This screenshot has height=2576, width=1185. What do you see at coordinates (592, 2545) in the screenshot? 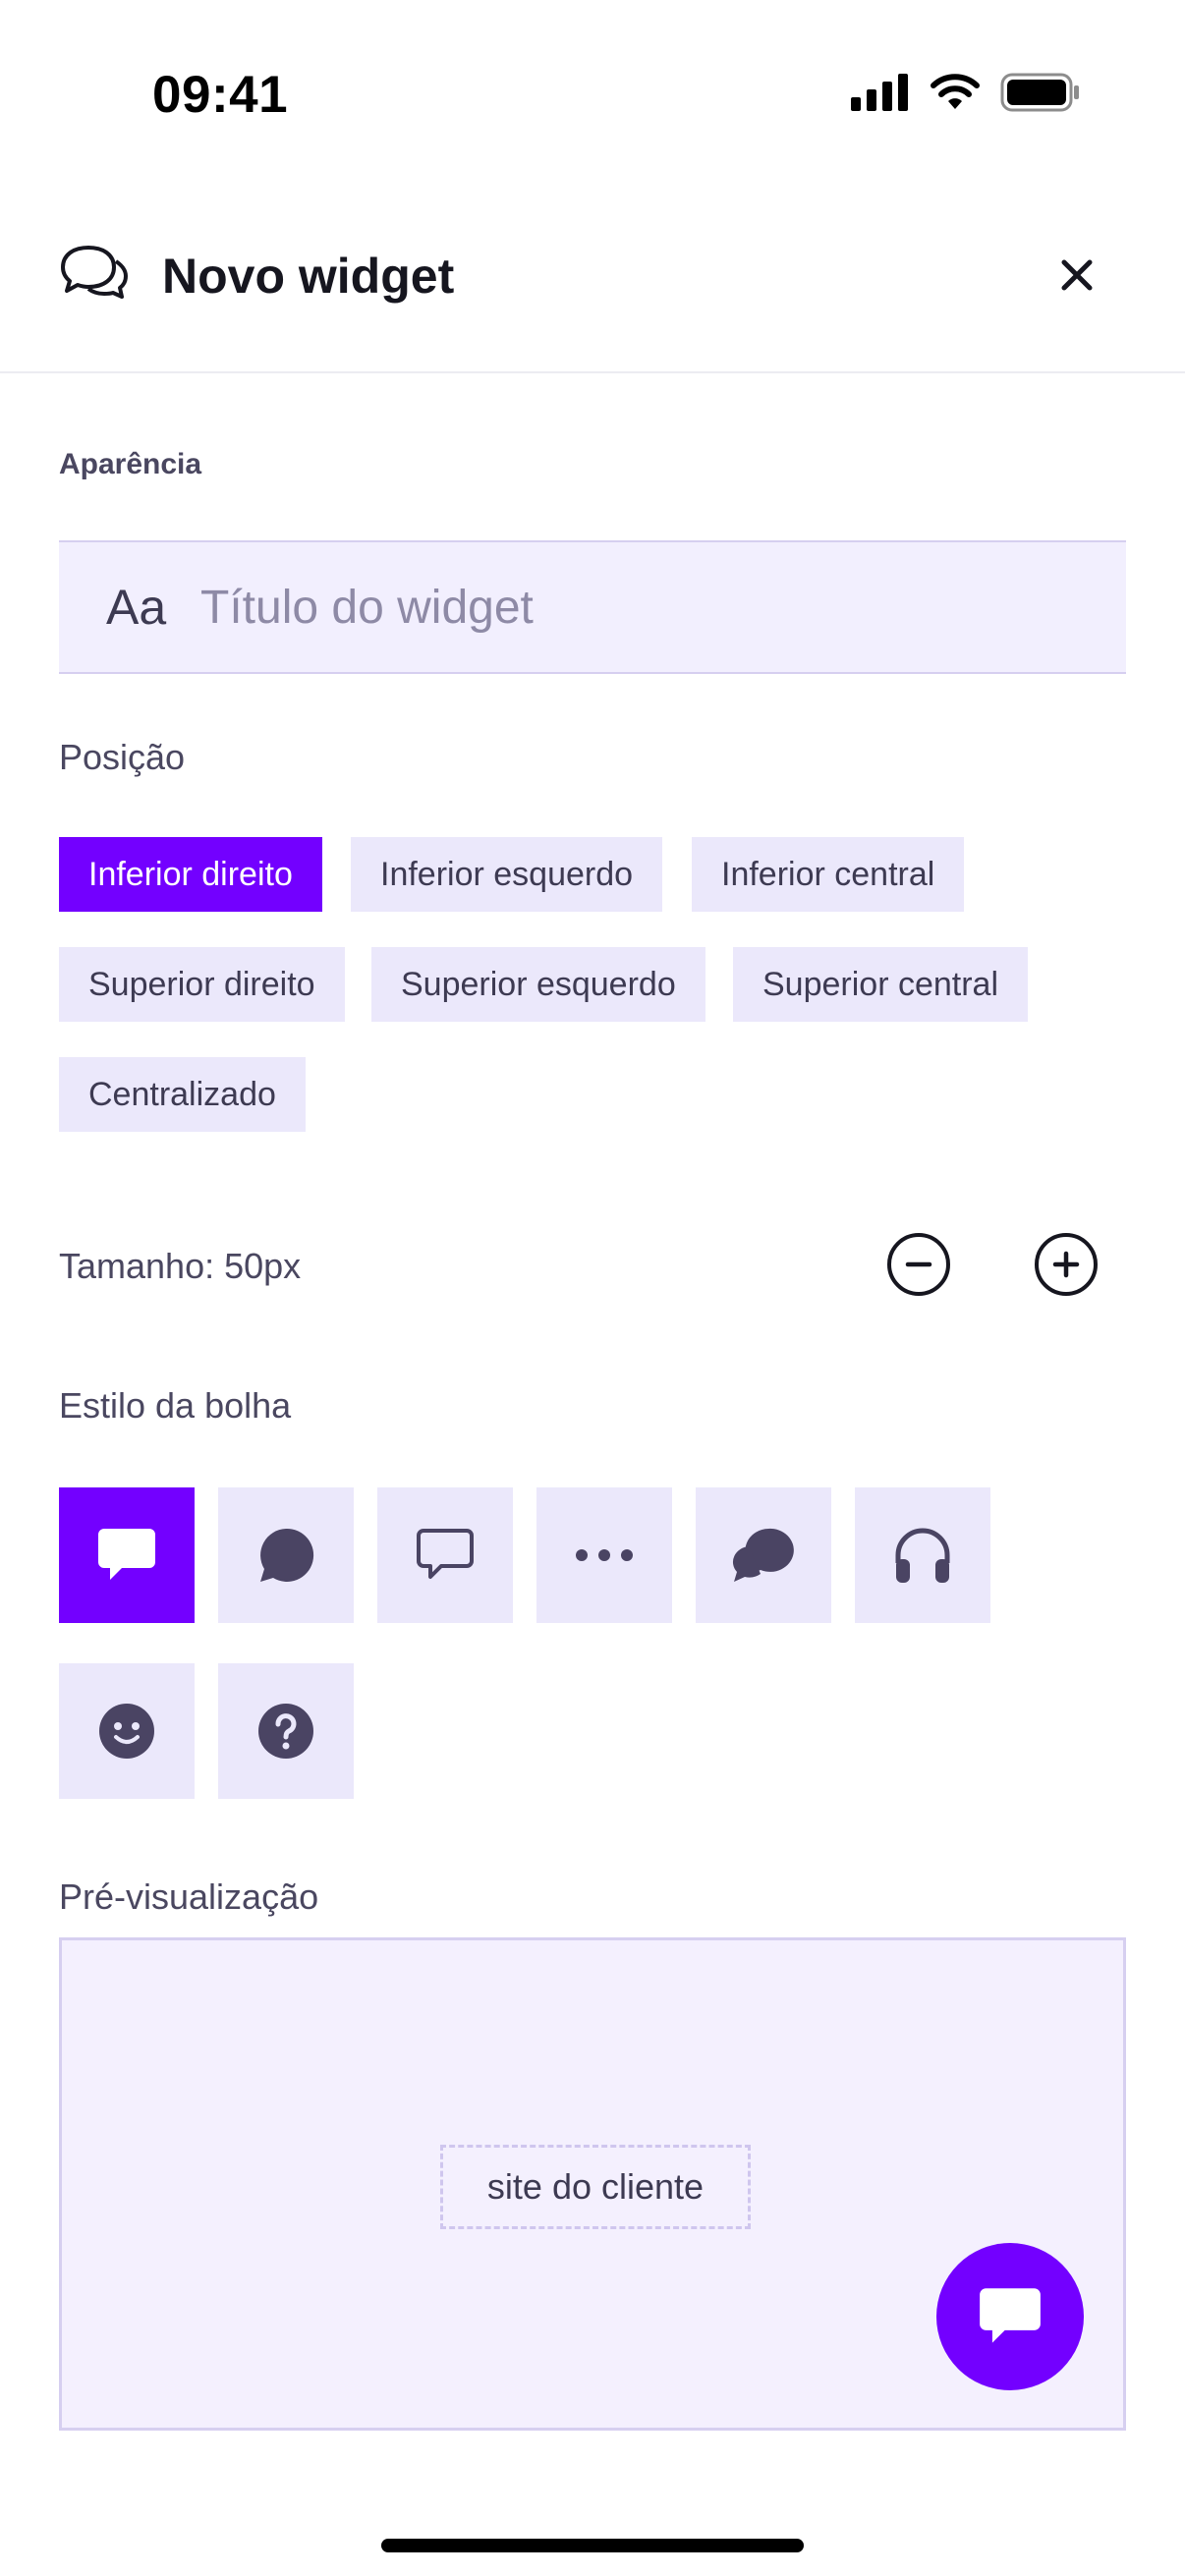
I see `home-indicator` at bounding box center [592, 2545].